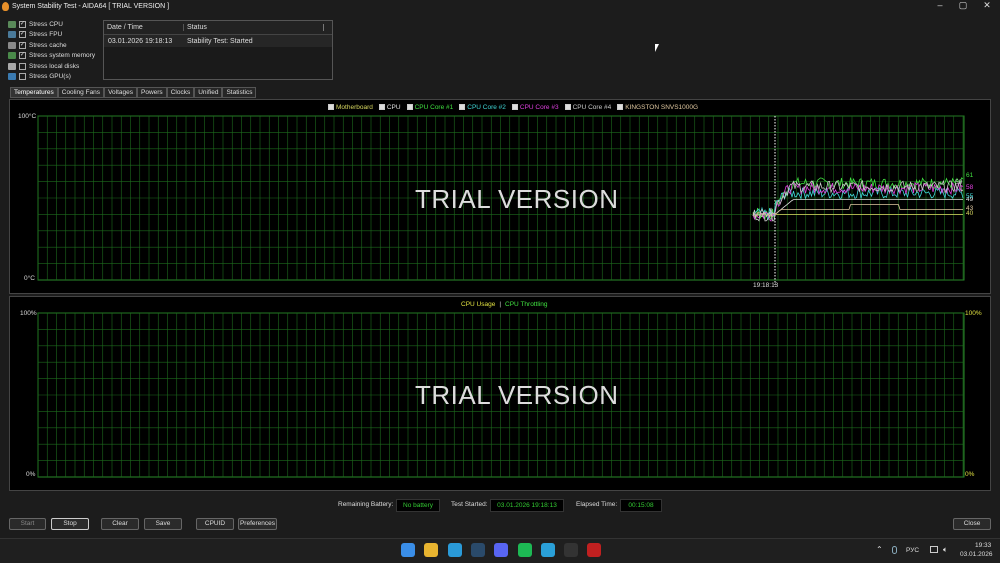 This screenshot has width=1000, height=563. What do you see at coordinates (393, 107) in the screenshot?
I see `legend-label: CPU` at bounding box center [393, 107].